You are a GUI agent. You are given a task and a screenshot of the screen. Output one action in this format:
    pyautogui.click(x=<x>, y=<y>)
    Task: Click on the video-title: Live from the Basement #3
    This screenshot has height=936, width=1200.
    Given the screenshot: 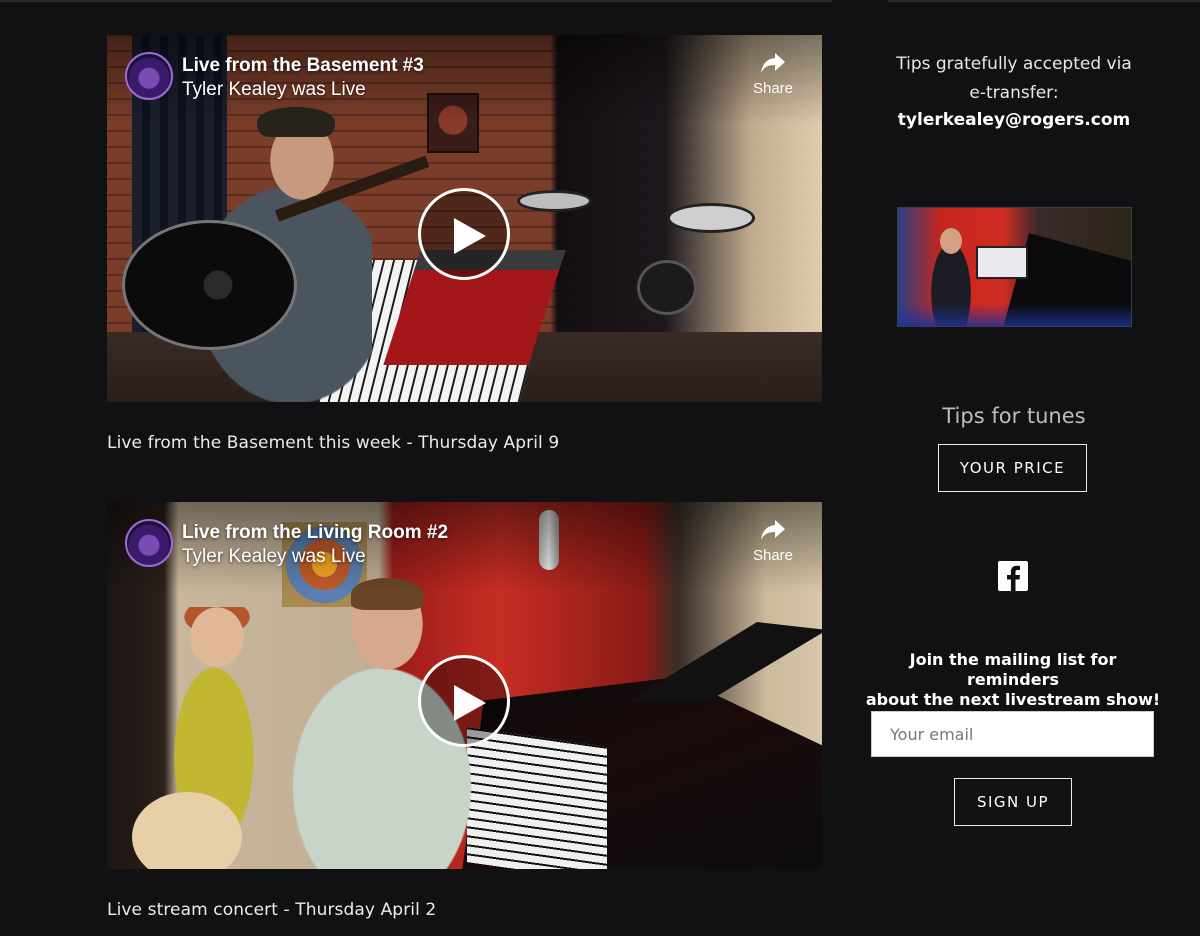 What is the action you would take?
    pyautogui.click(x=303, y=66)
    